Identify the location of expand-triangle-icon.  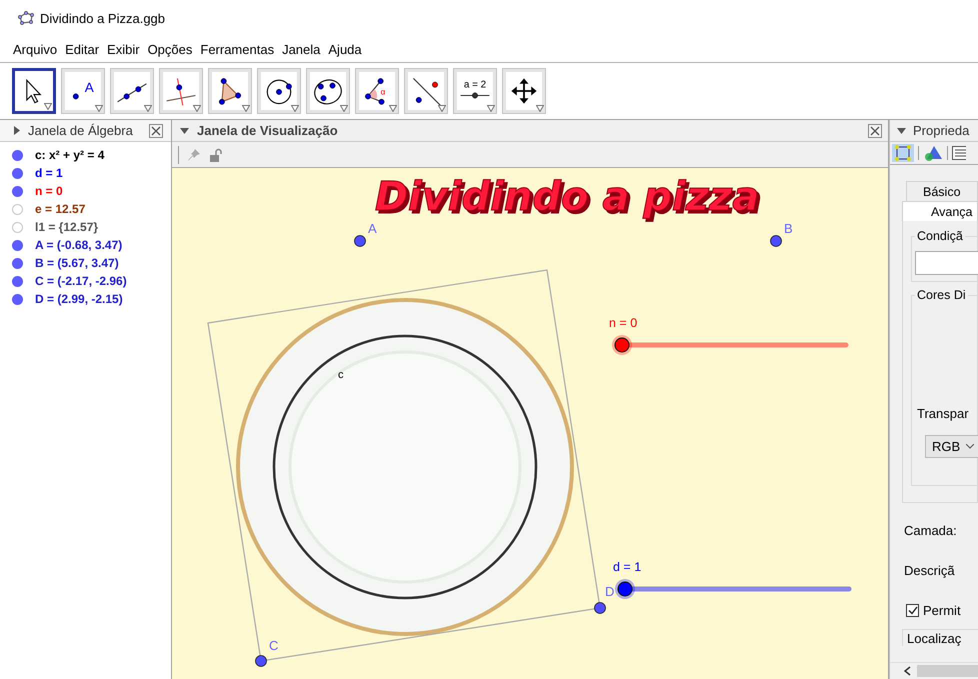
(17, 130).